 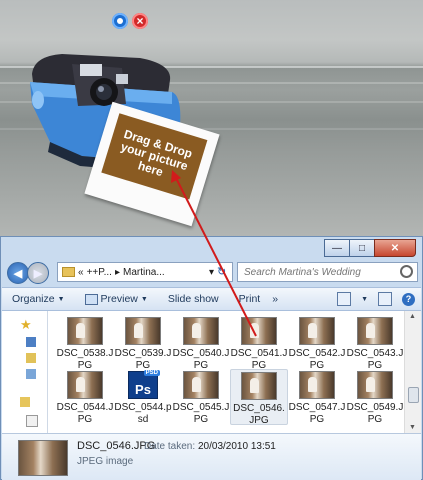 I want to click on widget-controls: ×, so click(x=130, y=21).